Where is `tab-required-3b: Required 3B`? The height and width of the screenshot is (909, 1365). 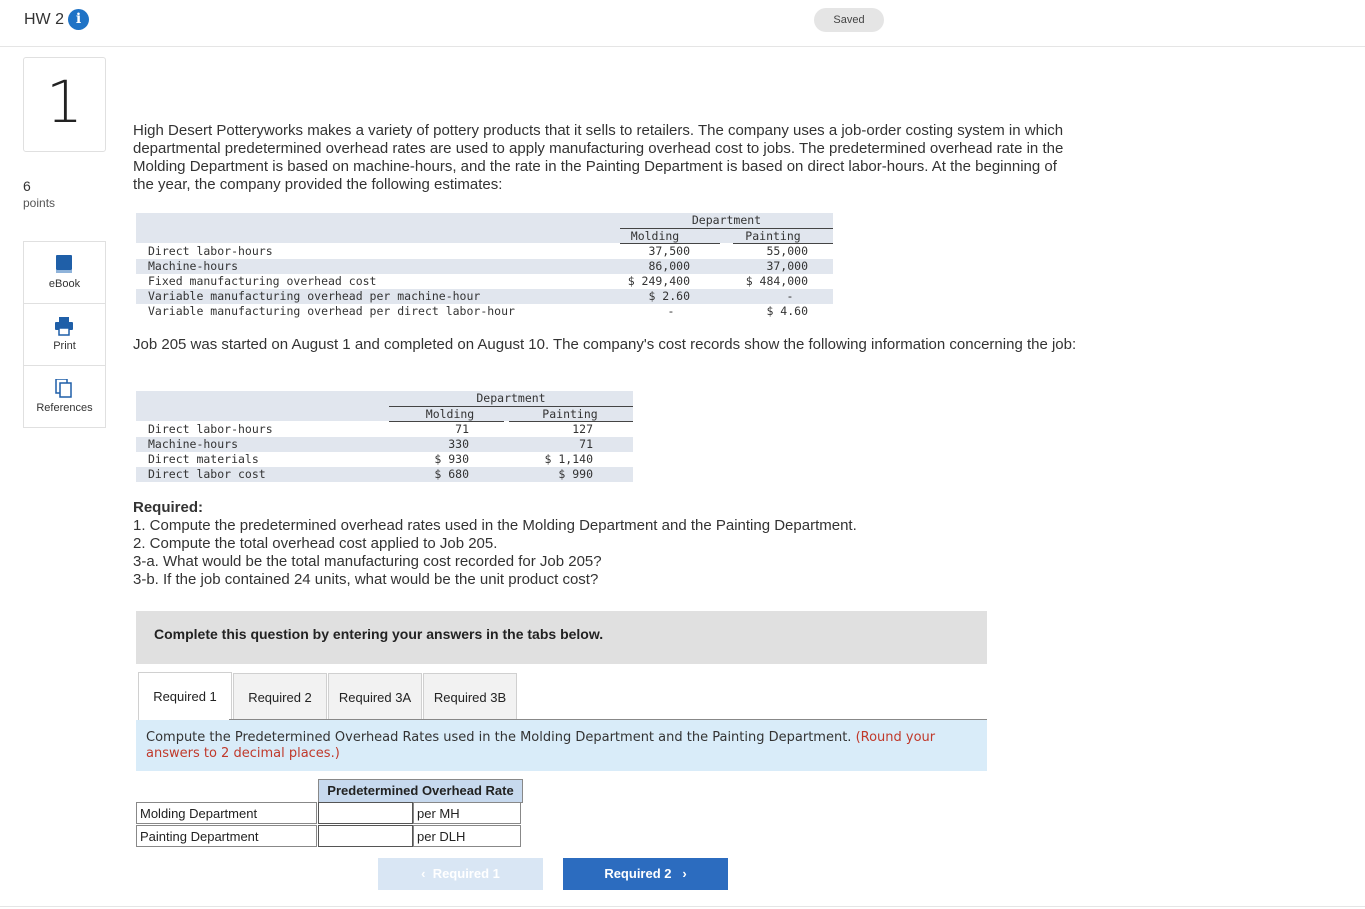 tab-required-3b: Required 3B is located at coordinates (470, 696).